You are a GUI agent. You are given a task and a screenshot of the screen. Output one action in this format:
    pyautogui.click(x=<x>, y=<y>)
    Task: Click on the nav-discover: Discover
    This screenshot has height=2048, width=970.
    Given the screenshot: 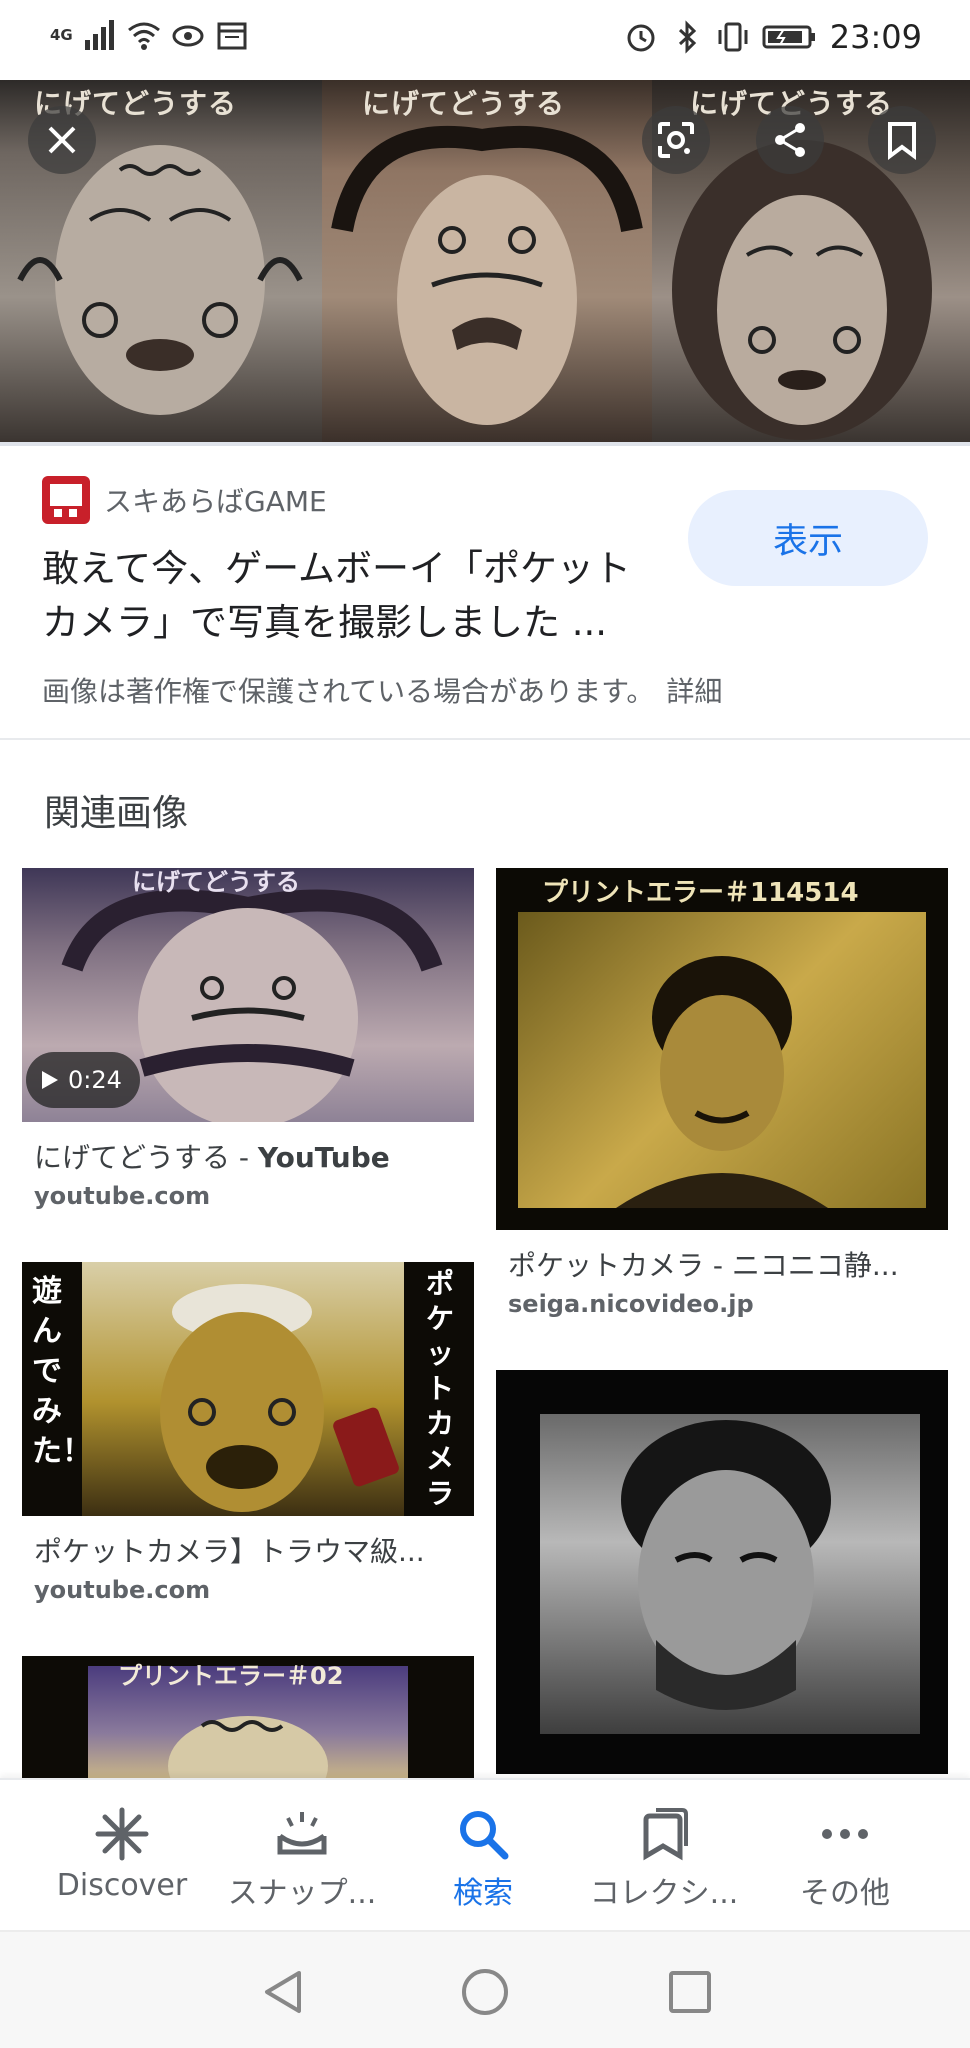 What is the action you would take?
    pyautogui.click(x=122, y=1855)
    